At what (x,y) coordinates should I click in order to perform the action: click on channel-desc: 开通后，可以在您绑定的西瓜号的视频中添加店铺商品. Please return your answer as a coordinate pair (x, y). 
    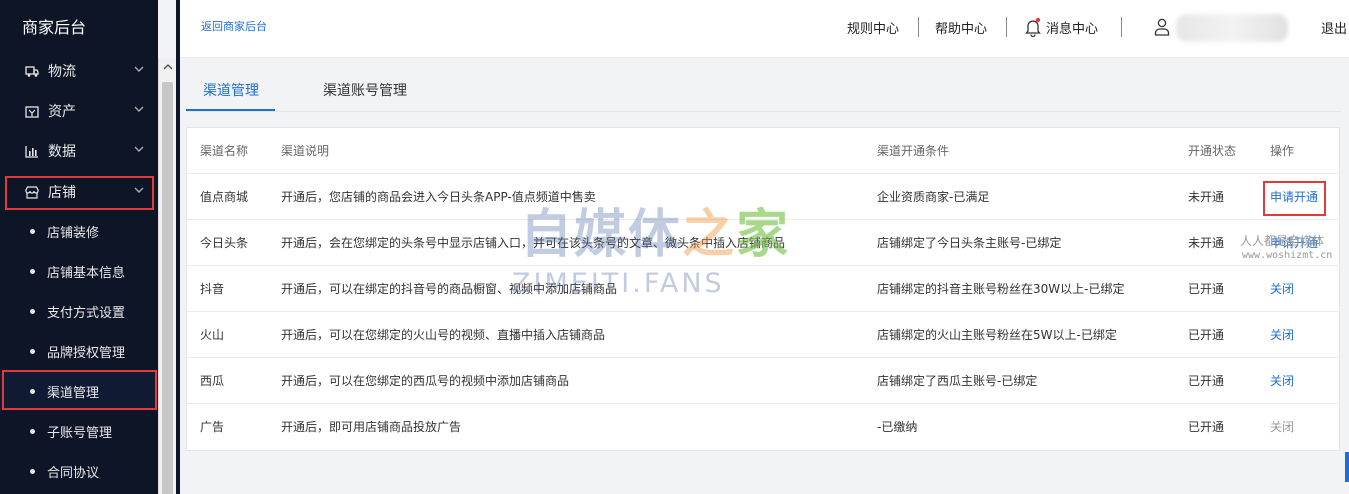
    Looking at the image, I should click on (425, 381).